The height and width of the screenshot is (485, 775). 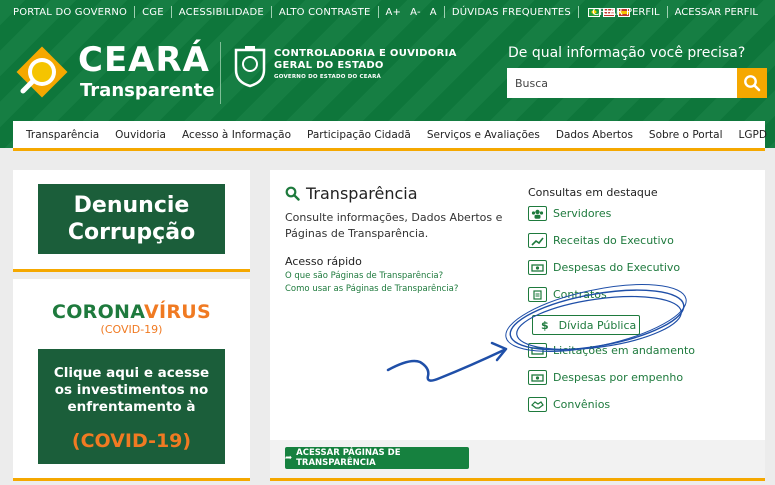 I want to click on featured-label: Contratos, so click(x=580, y=294).